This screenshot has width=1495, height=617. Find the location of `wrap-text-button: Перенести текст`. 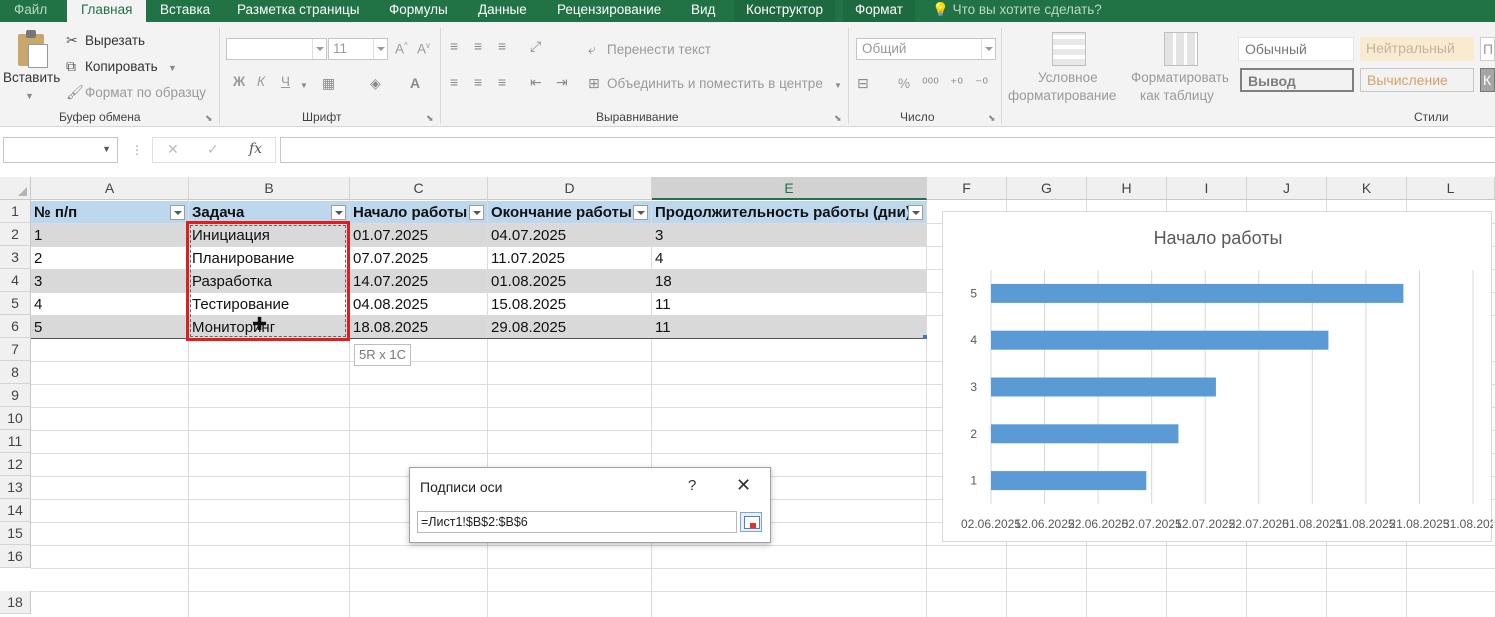

wrap-text-button: Перенести текст is located at coordinates (659, 49).